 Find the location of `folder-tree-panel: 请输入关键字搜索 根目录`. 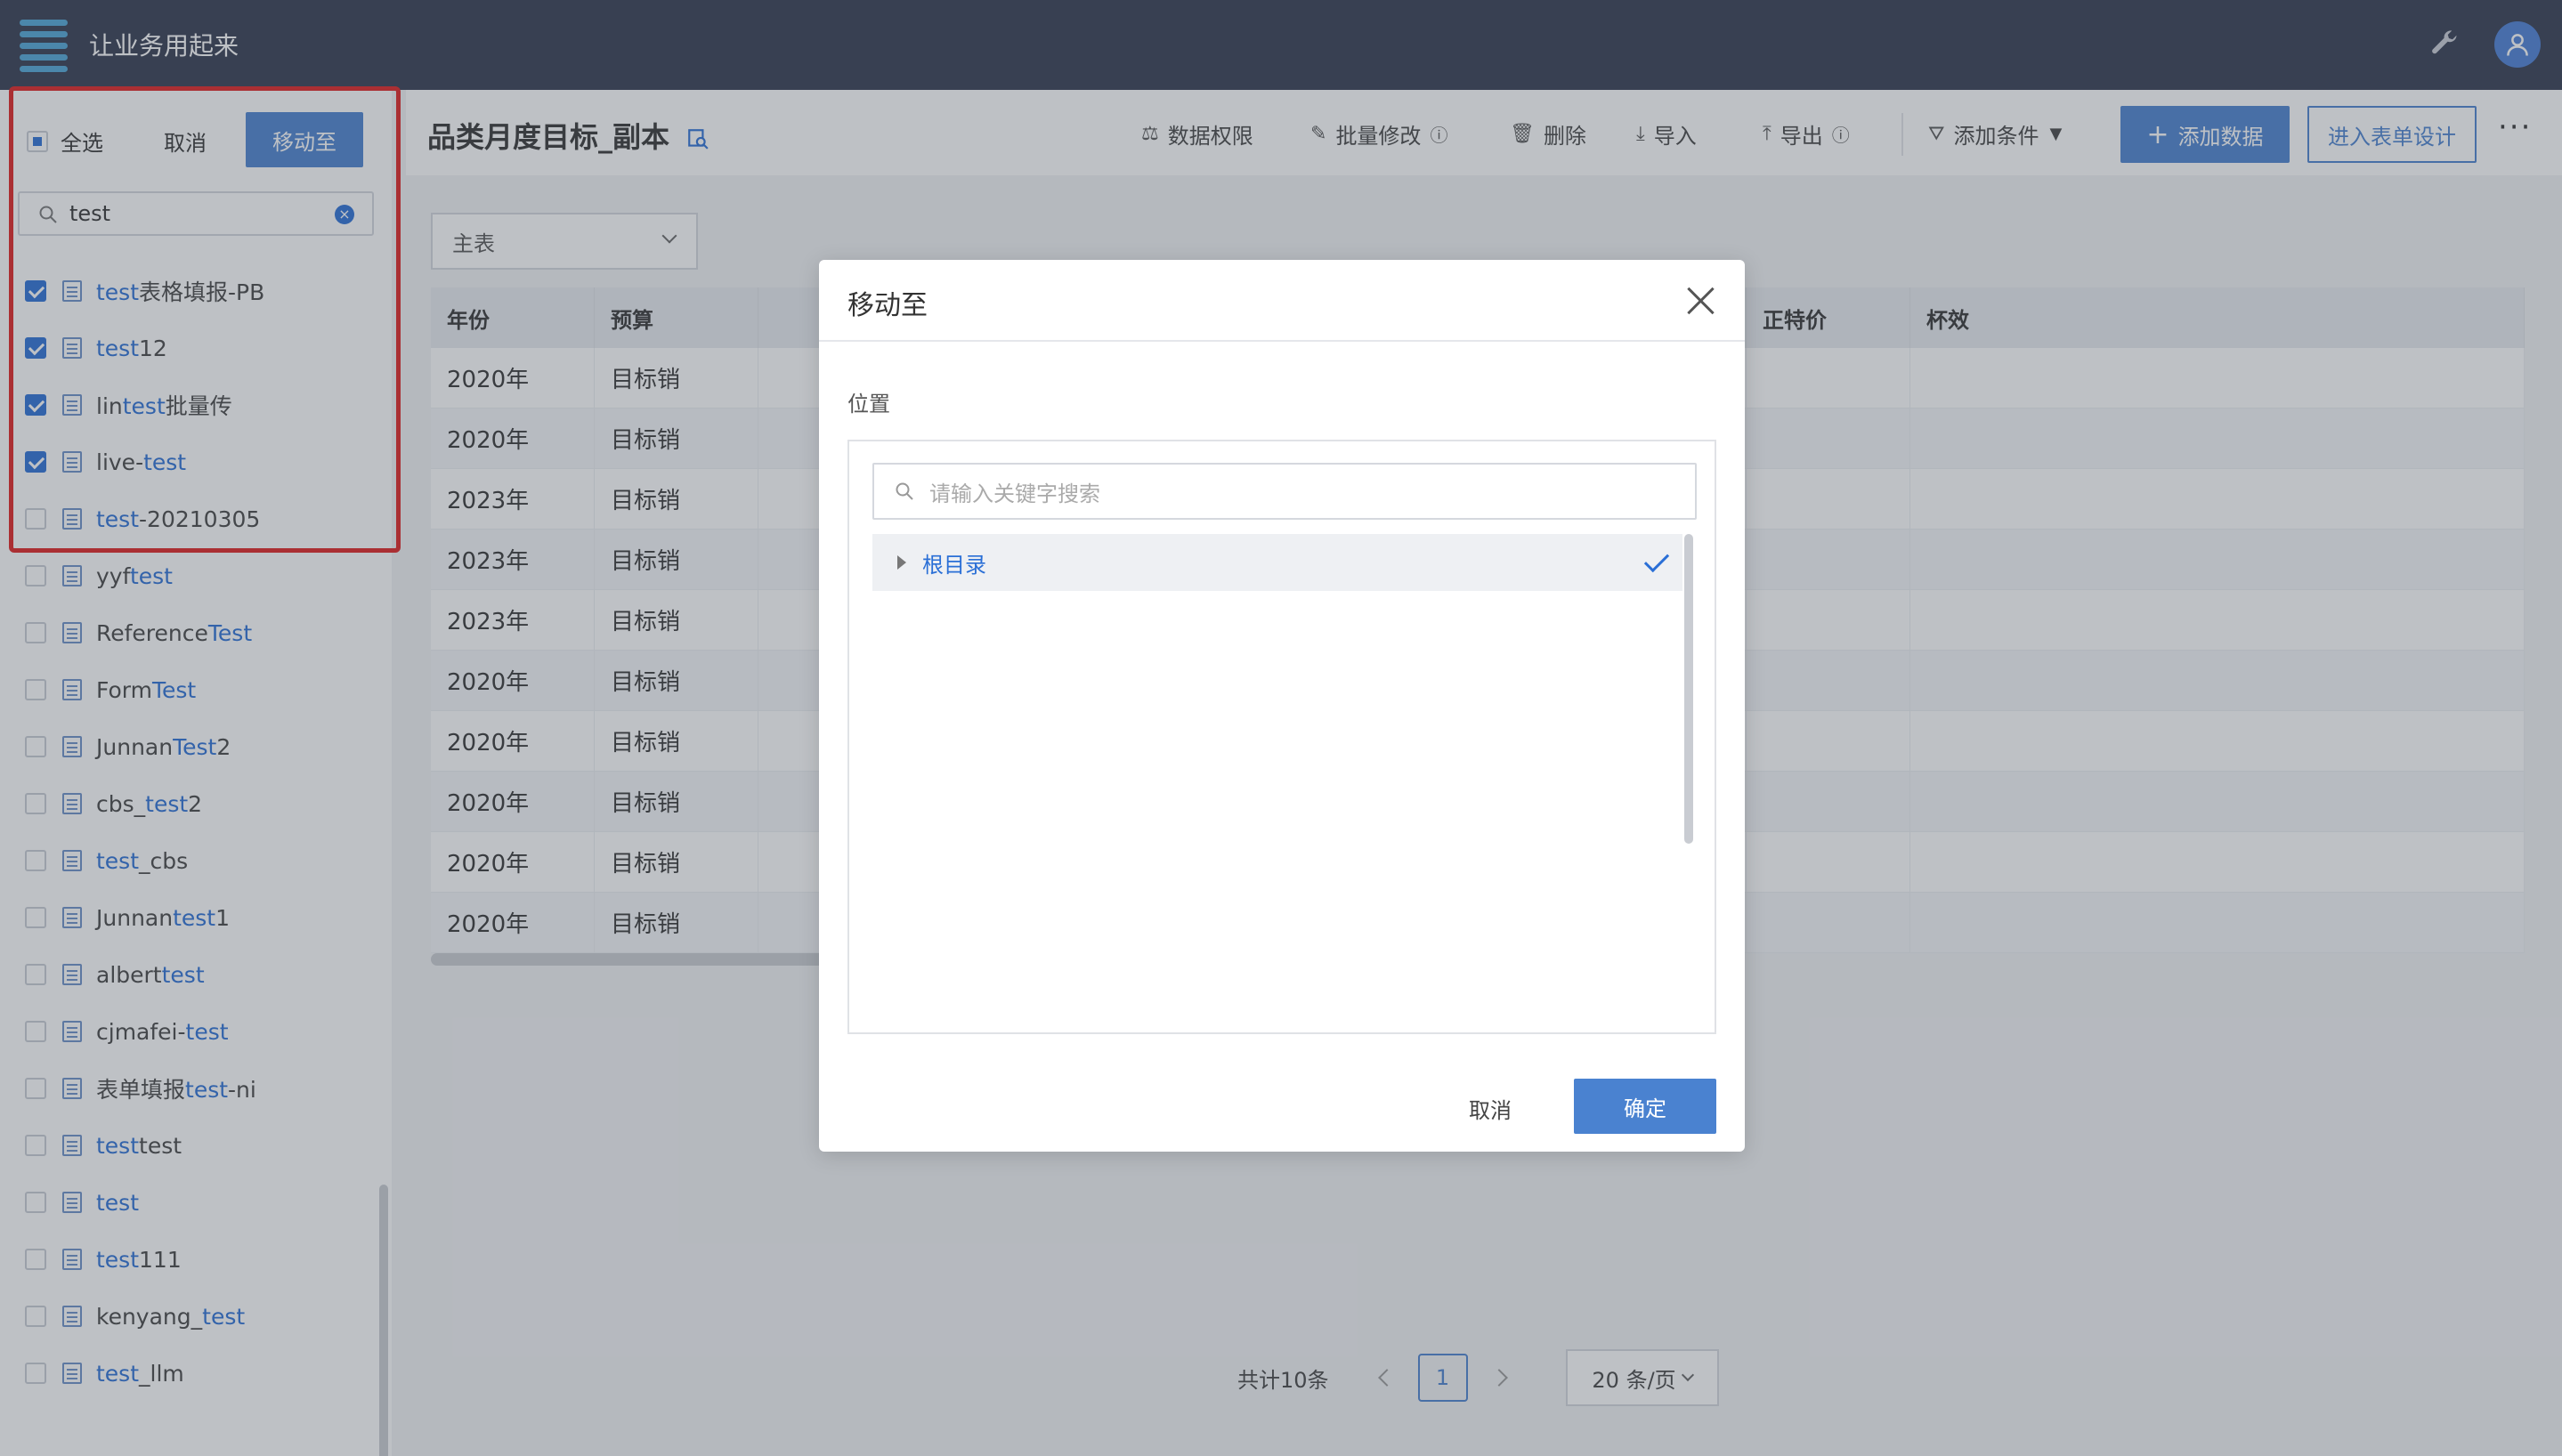

folder-tree-panel: 请输入关键字搜索 根目录 is located at coordinates (1281, 737).